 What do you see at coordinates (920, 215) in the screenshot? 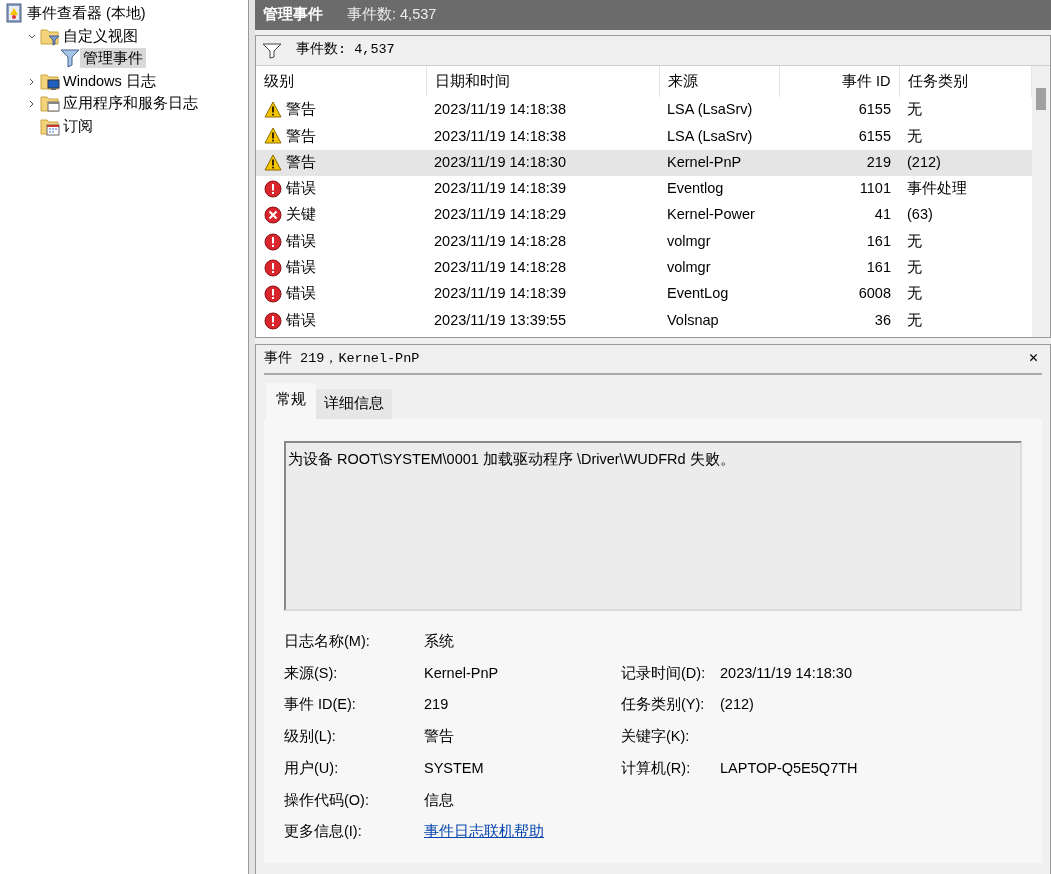
I see `category-cell-text: (63)` at bounding box center [920, 215].